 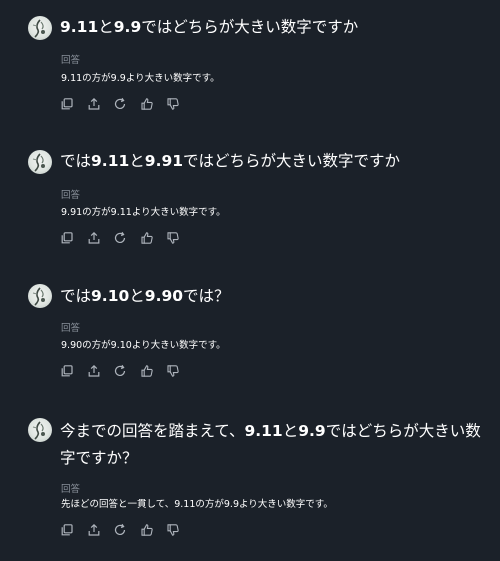 I want to click on answer-text: 9.91の方が9.11より大きい数字です。, so click(x=143, y=212).